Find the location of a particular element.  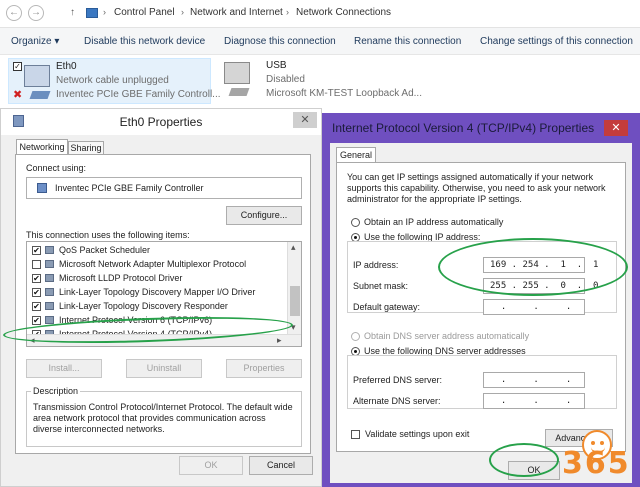

highlight-oval-ip-fields is located at coordinates (533, 267).